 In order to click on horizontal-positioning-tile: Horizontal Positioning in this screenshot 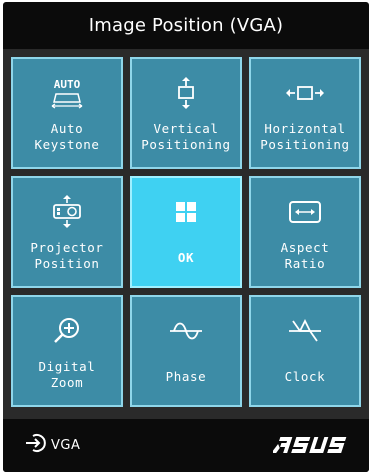, I will do `click(305, 113)`.